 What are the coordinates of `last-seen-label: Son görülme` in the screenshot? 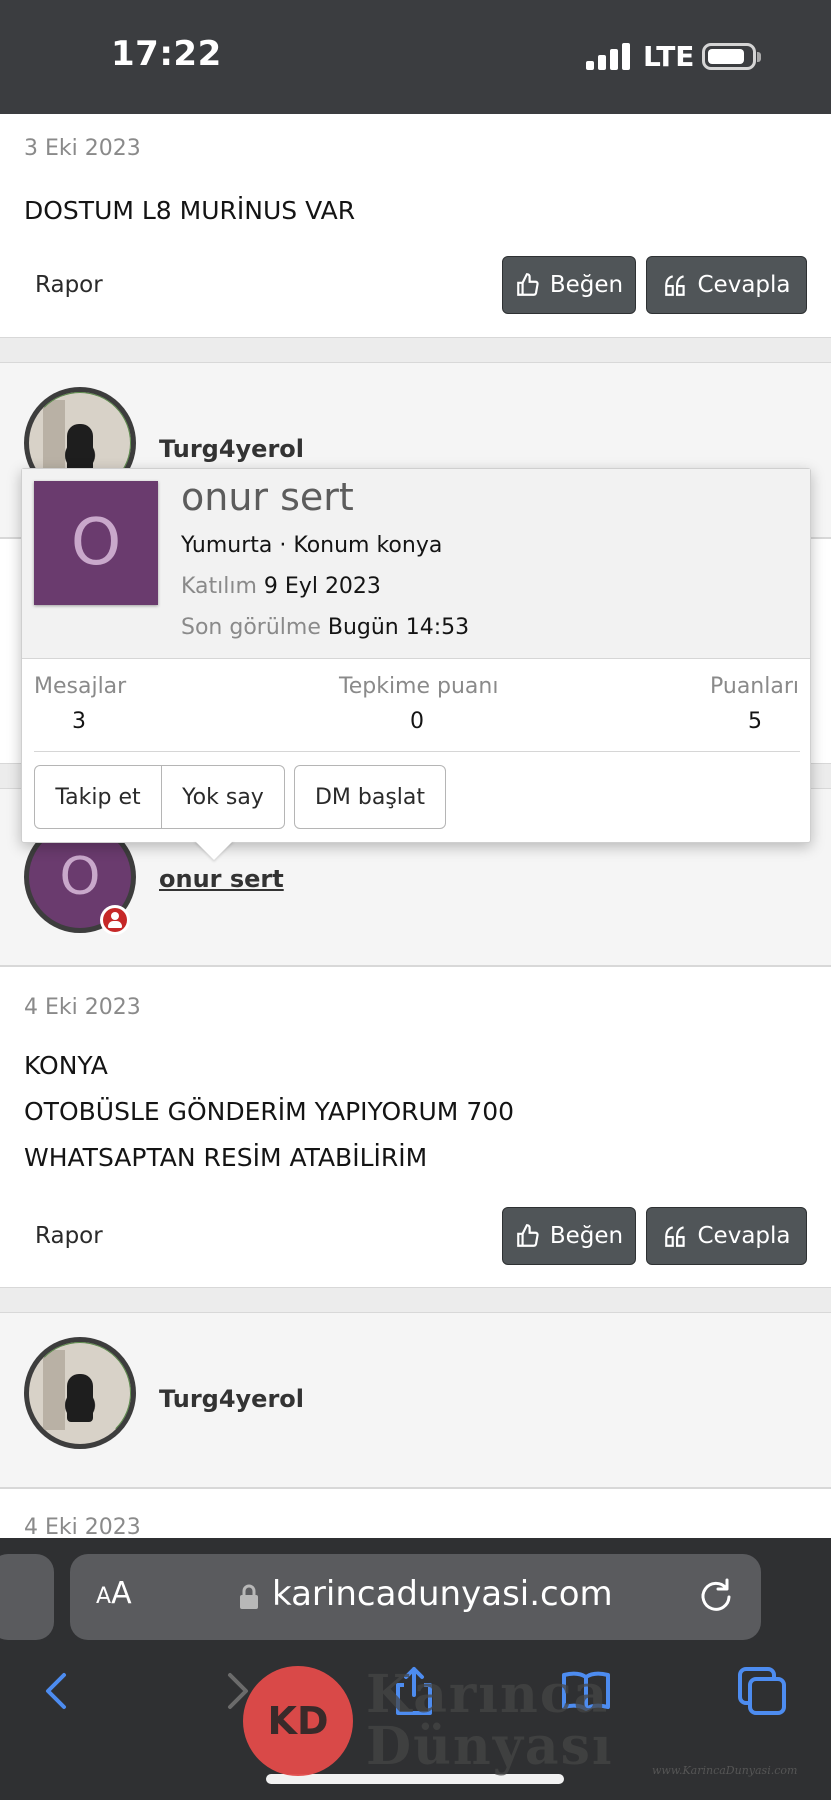 It's located at (251, 627).